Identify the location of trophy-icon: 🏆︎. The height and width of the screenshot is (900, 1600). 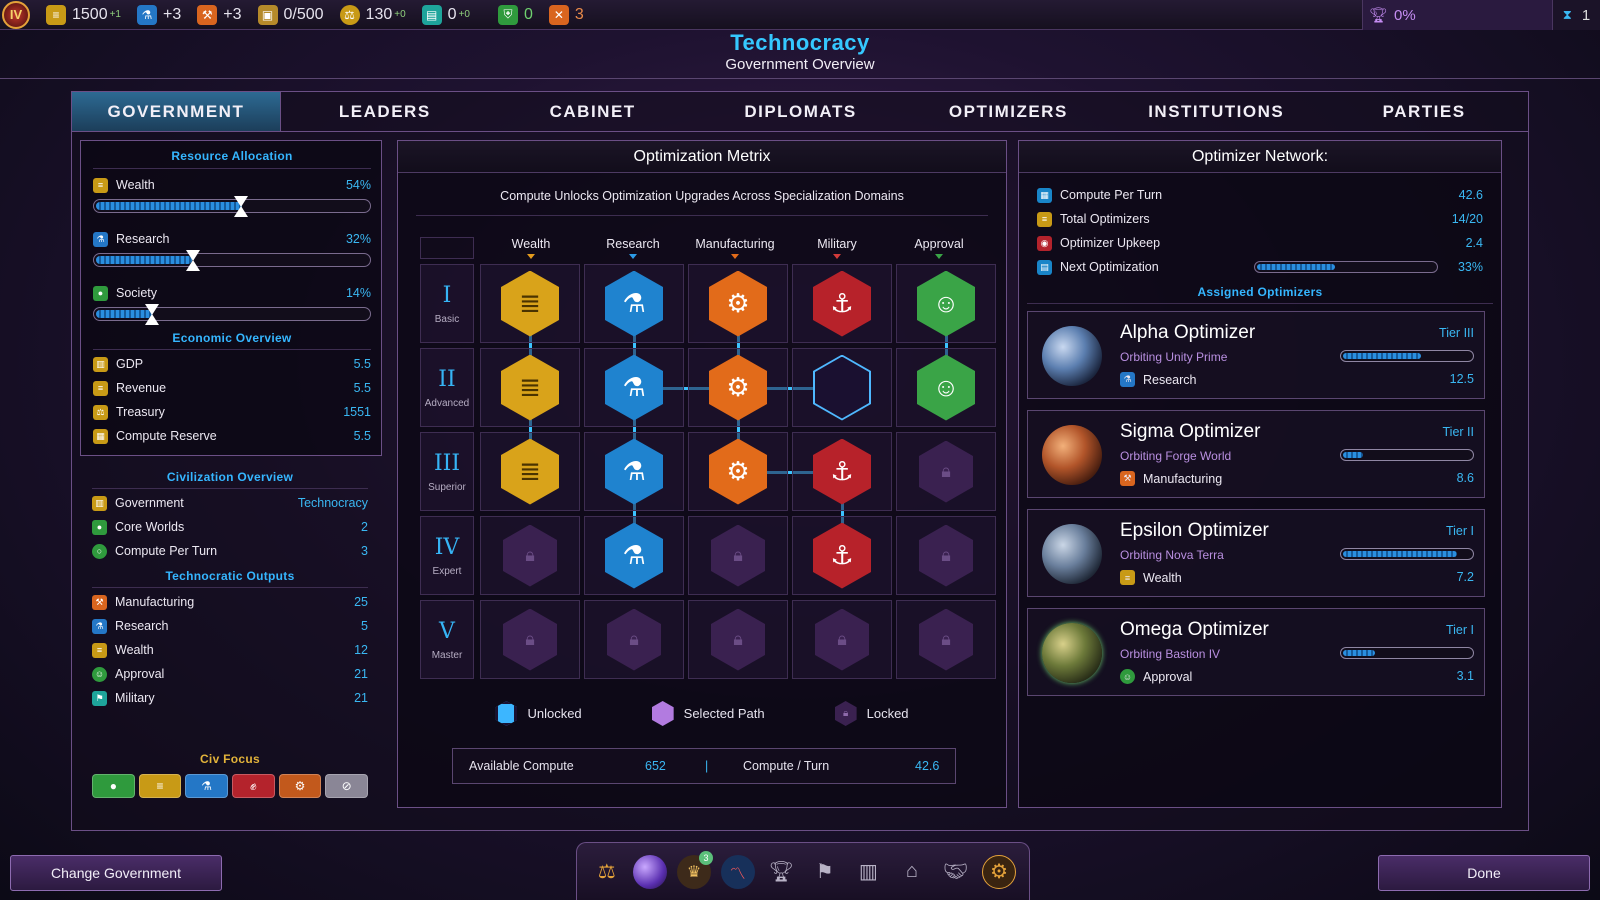
(781, 872).